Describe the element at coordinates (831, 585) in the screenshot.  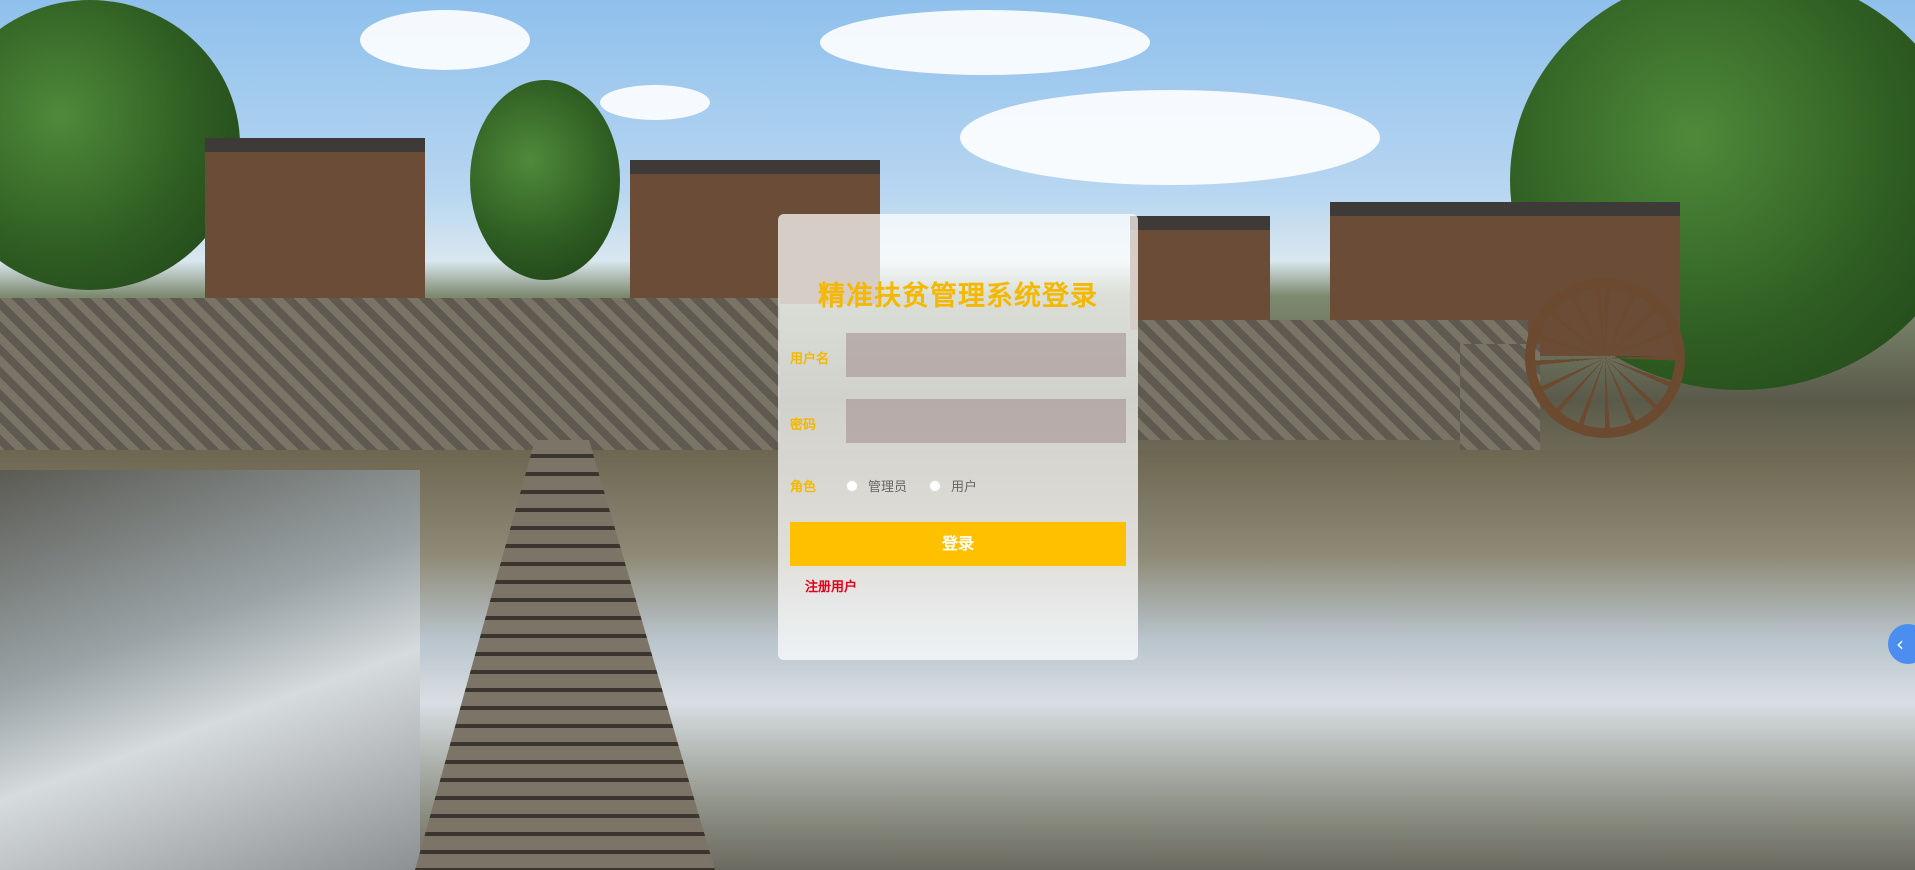
I see `register-link: 注册用户` at that location.